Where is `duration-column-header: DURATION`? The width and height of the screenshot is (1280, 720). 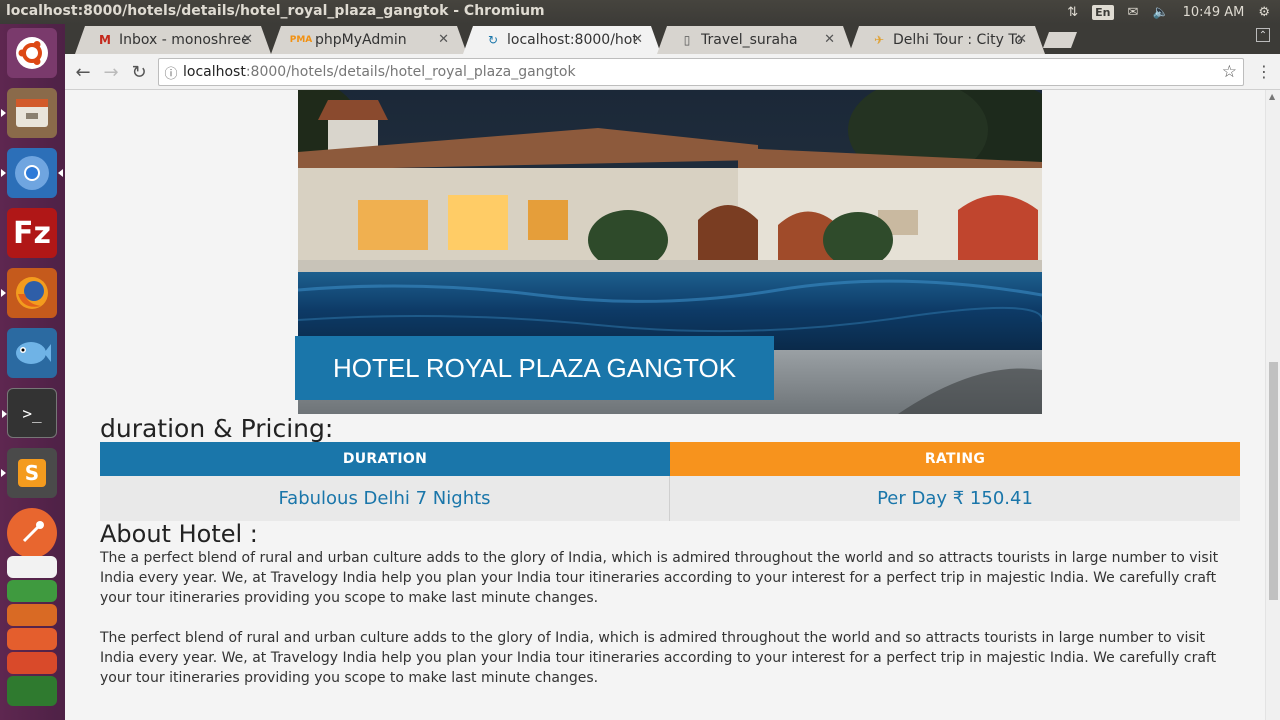
duration-column-header: DURATION is located at coordinates (385, 459).